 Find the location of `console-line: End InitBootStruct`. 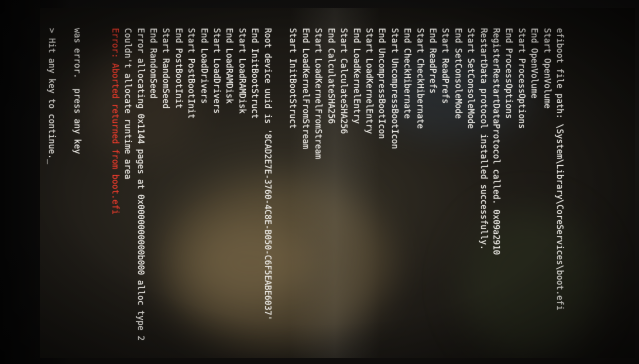

console-line: End InitBootStruct is located at coordinates (255, 73).